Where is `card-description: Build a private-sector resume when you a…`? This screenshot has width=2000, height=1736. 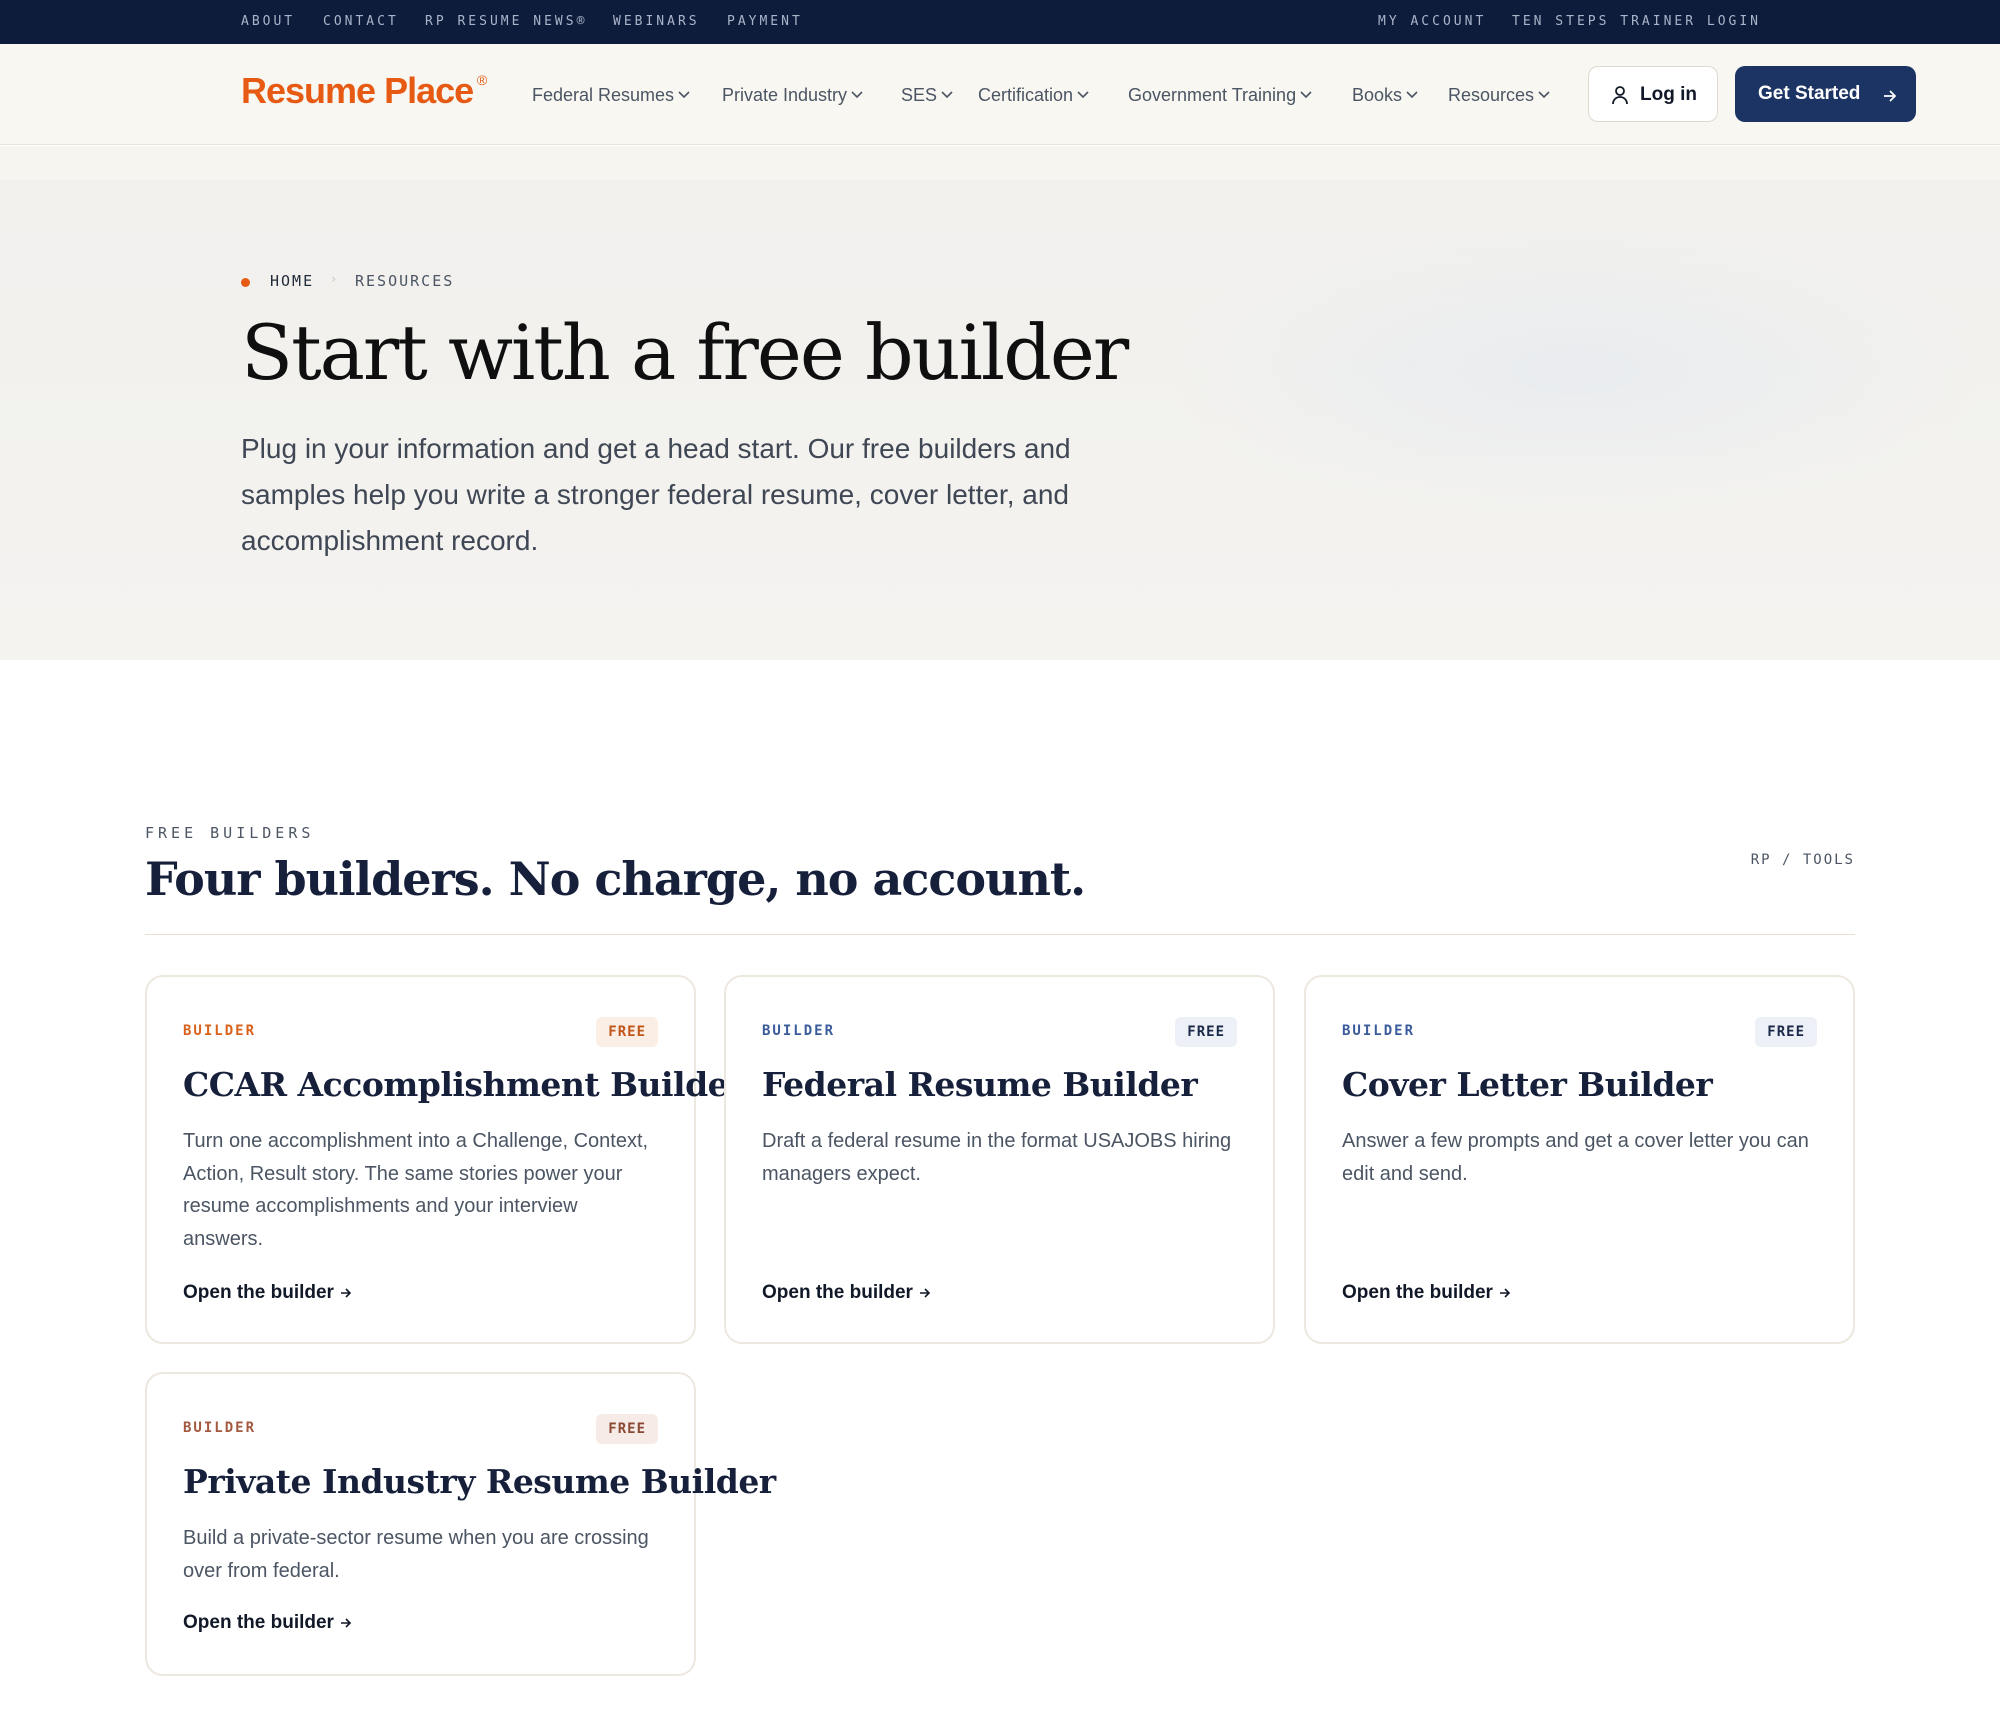 card-description: Build a private-sector resume when you a… is located at coordinates (416, 1554).